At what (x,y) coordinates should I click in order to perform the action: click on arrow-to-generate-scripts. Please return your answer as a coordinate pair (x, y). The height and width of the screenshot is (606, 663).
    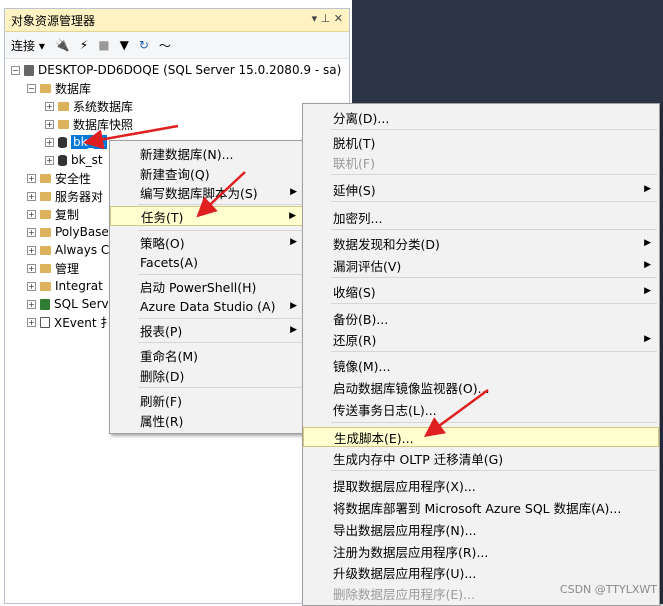
    Looking at the image, I should click on (456, 412).